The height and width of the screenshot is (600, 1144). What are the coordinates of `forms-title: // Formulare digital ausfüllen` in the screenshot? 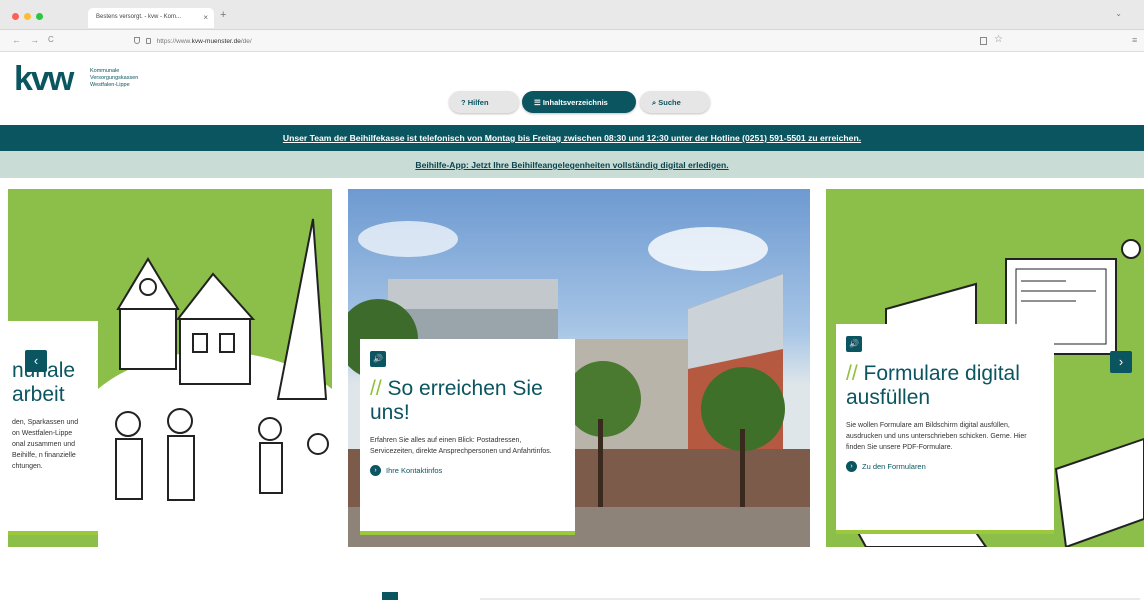 It's located at (944, 386).